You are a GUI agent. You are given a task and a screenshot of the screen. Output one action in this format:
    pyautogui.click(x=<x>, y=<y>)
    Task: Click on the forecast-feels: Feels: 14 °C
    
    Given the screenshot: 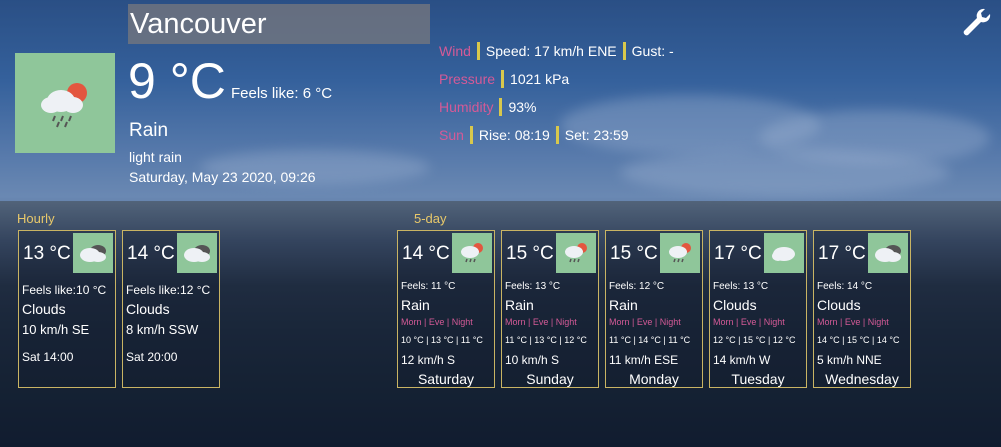 What is the action you would take?
    pyautogui.click(x=845, y=286)
    